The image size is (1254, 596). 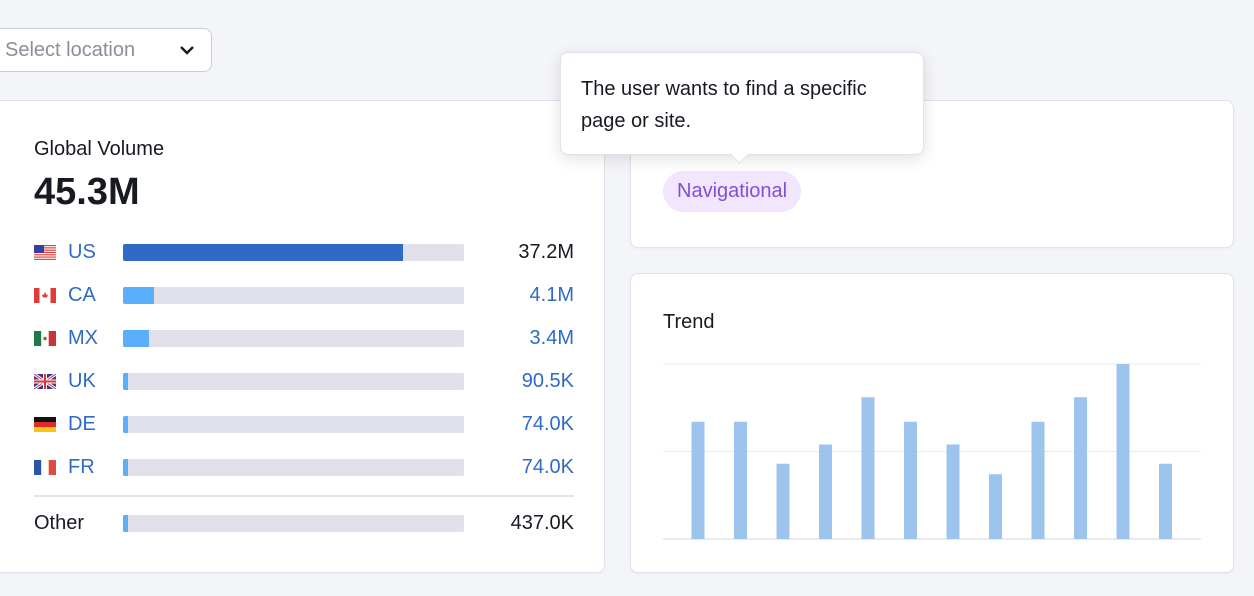 I want to click on uk-flag-icon, so click(x=45, y=381).